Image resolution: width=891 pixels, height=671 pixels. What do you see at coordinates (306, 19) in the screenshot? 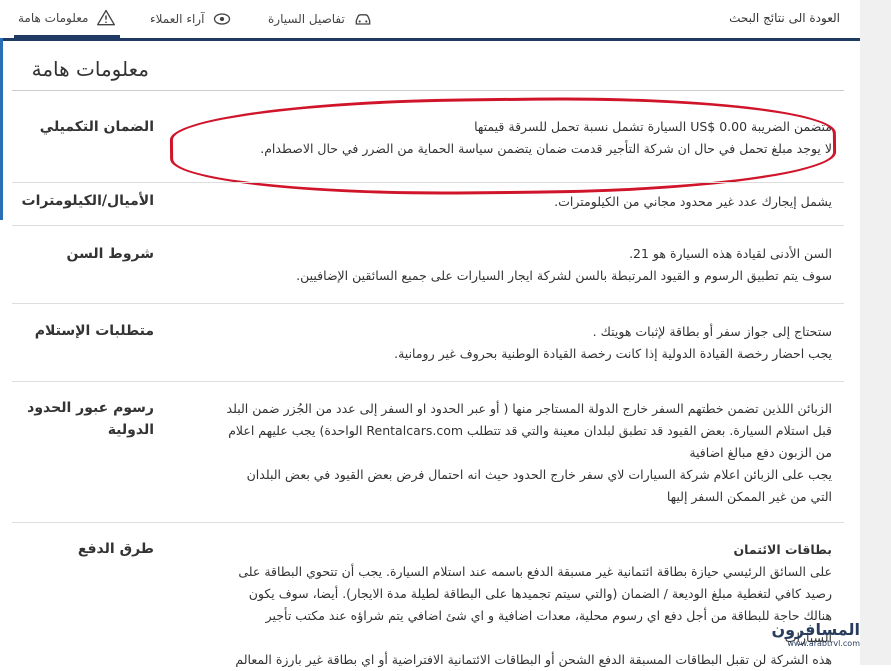
I see `tab-car-details-label: تفاصيل السيارة` at bounding box center [306, 19].